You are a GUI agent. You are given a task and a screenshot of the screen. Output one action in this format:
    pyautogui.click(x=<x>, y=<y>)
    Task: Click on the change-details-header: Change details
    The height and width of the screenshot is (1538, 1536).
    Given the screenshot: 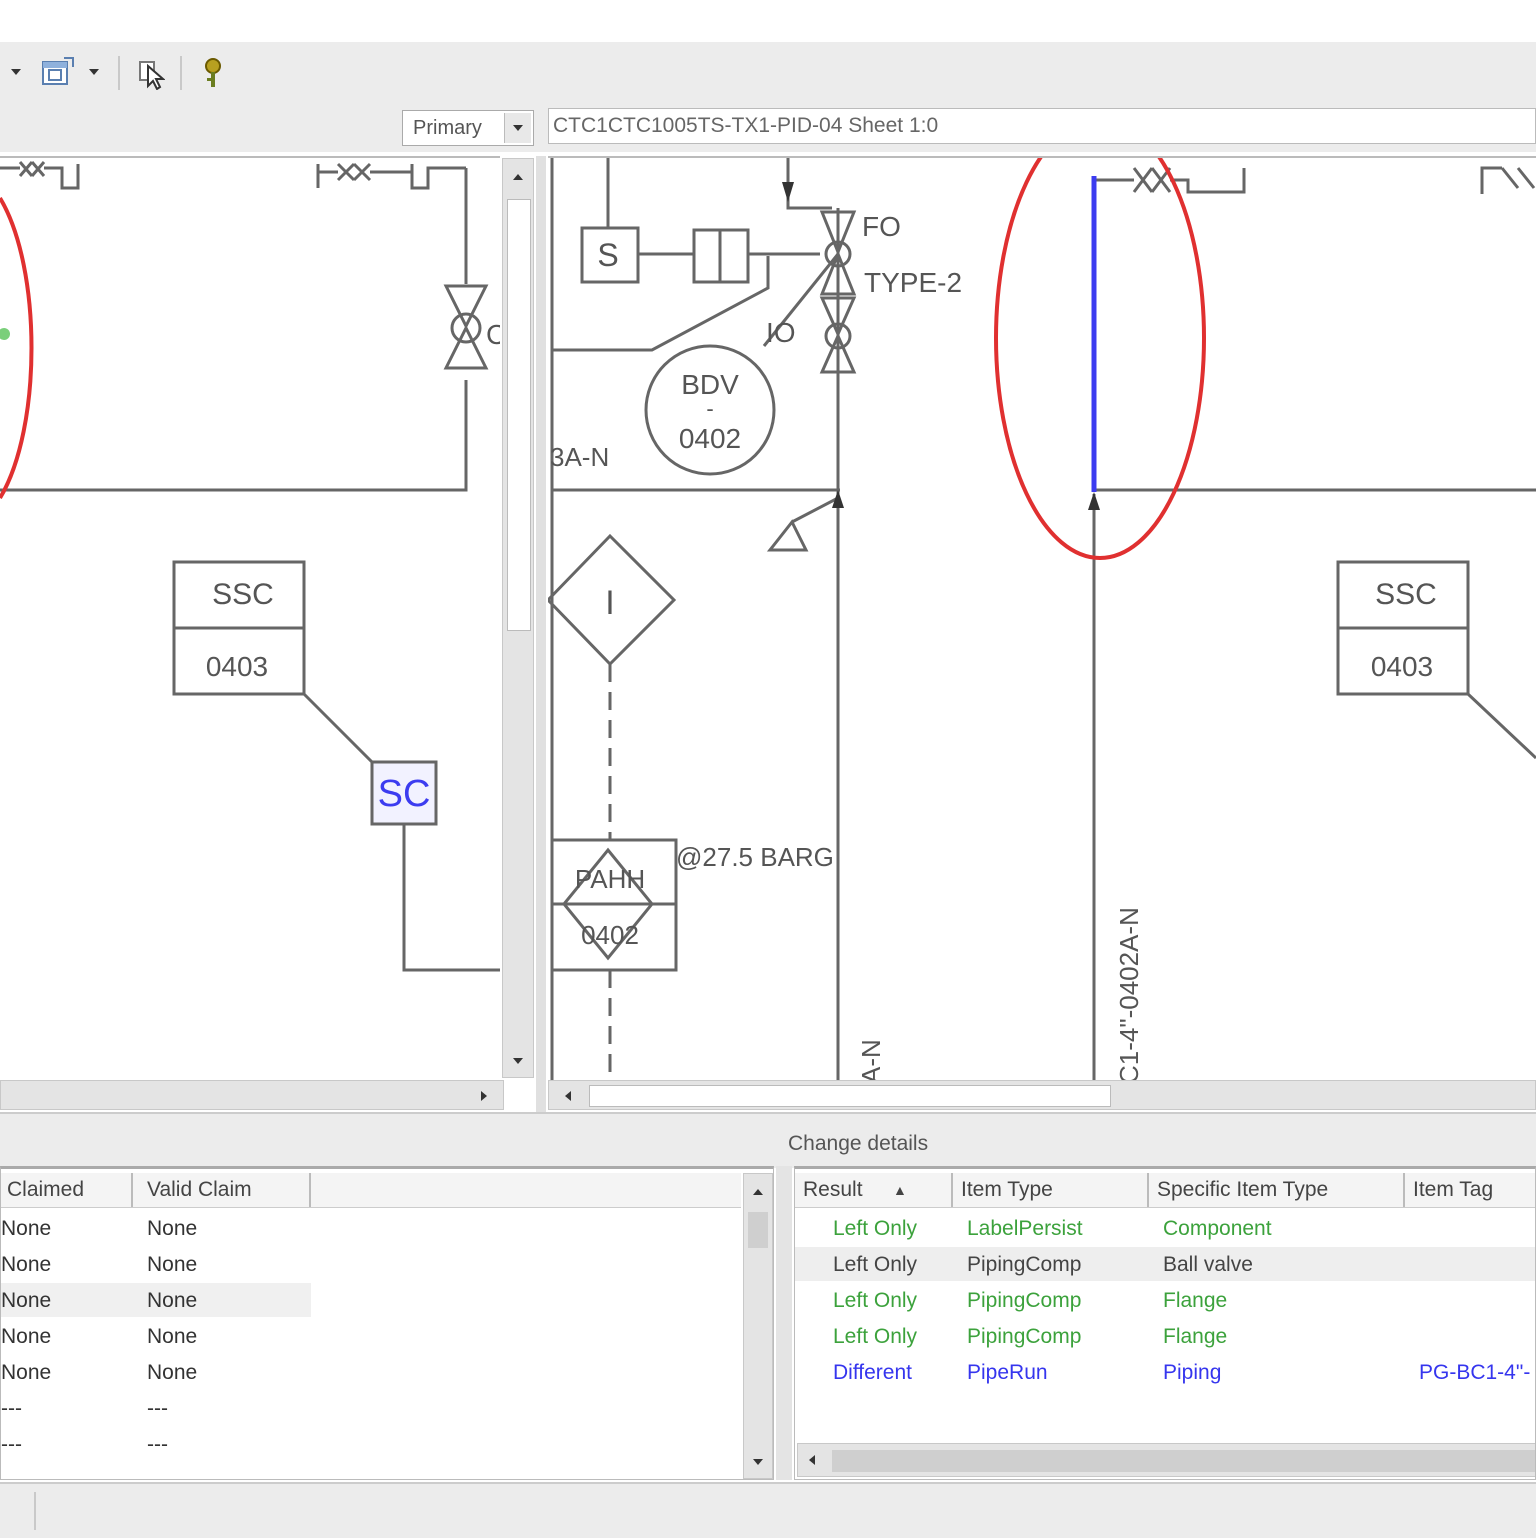 What is the action you would take?
    pyautogui.click(x=768, y=1140)
    